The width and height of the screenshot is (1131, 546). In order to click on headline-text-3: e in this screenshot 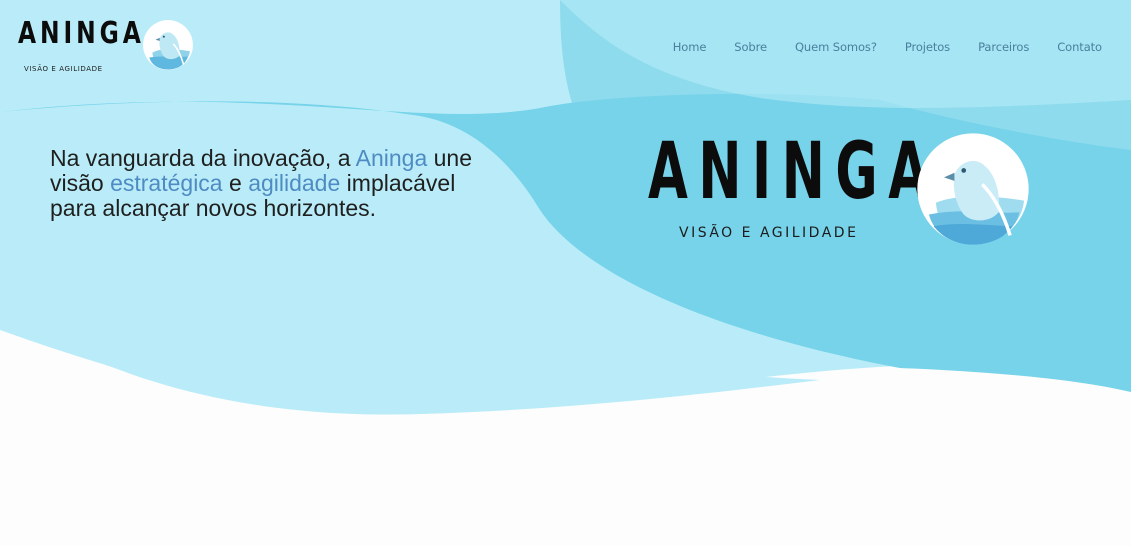, I will do `click(235, 183)`.